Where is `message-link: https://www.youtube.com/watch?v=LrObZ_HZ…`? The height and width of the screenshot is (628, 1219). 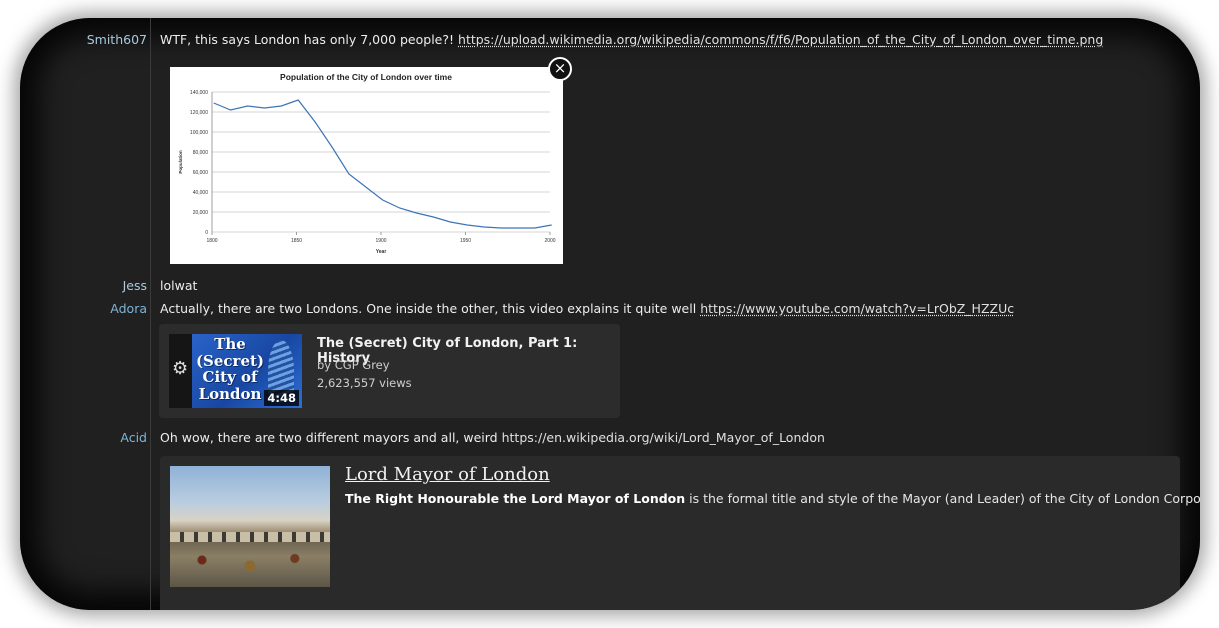
message-link: https://www.youtube.com/watch?v=LrObZ_HZ… is located at coordinates (857, 308).